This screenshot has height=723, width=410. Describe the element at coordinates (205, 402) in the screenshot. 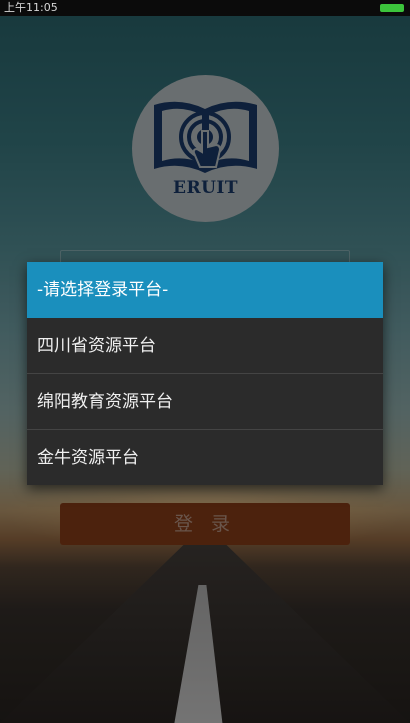

I see `dropdown-option-mianyang: 绵阳教育资源平台` at that location.